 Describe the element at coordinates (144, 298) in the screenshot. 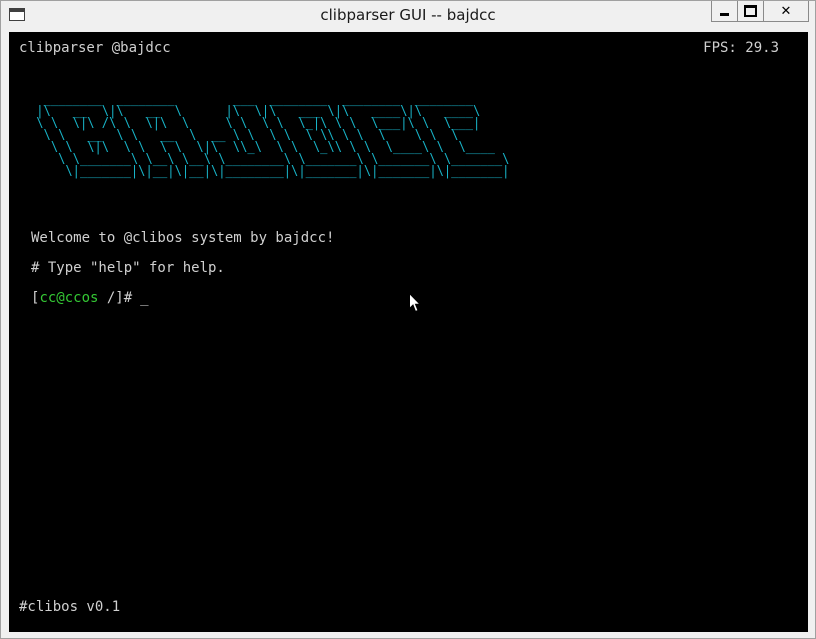

I see `text-cursor: _` at that location.